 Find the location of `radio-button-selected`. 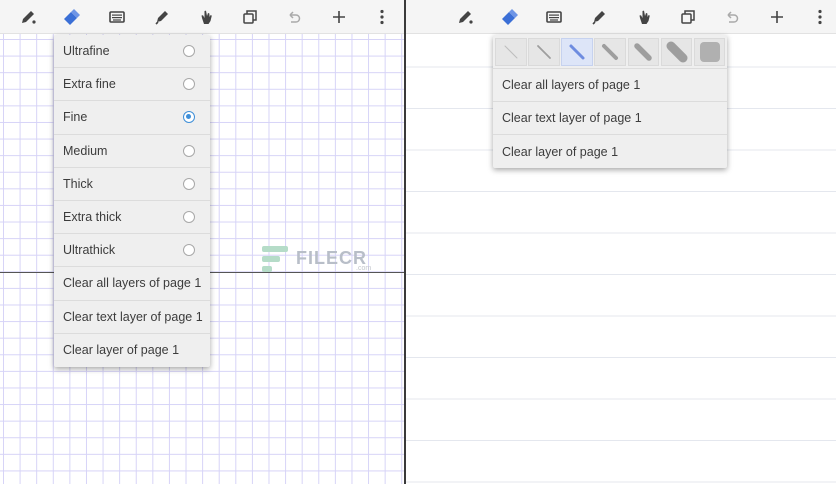

radio-button-selected is located at coordinates (189, 117).